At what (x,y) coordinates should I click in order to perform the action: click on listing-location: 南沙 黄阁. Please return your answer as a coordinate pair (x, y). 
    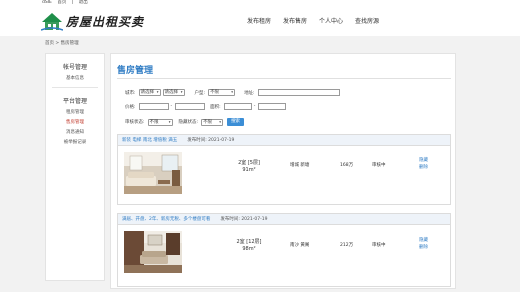
    Looking at the image, I should click on (300, 245).